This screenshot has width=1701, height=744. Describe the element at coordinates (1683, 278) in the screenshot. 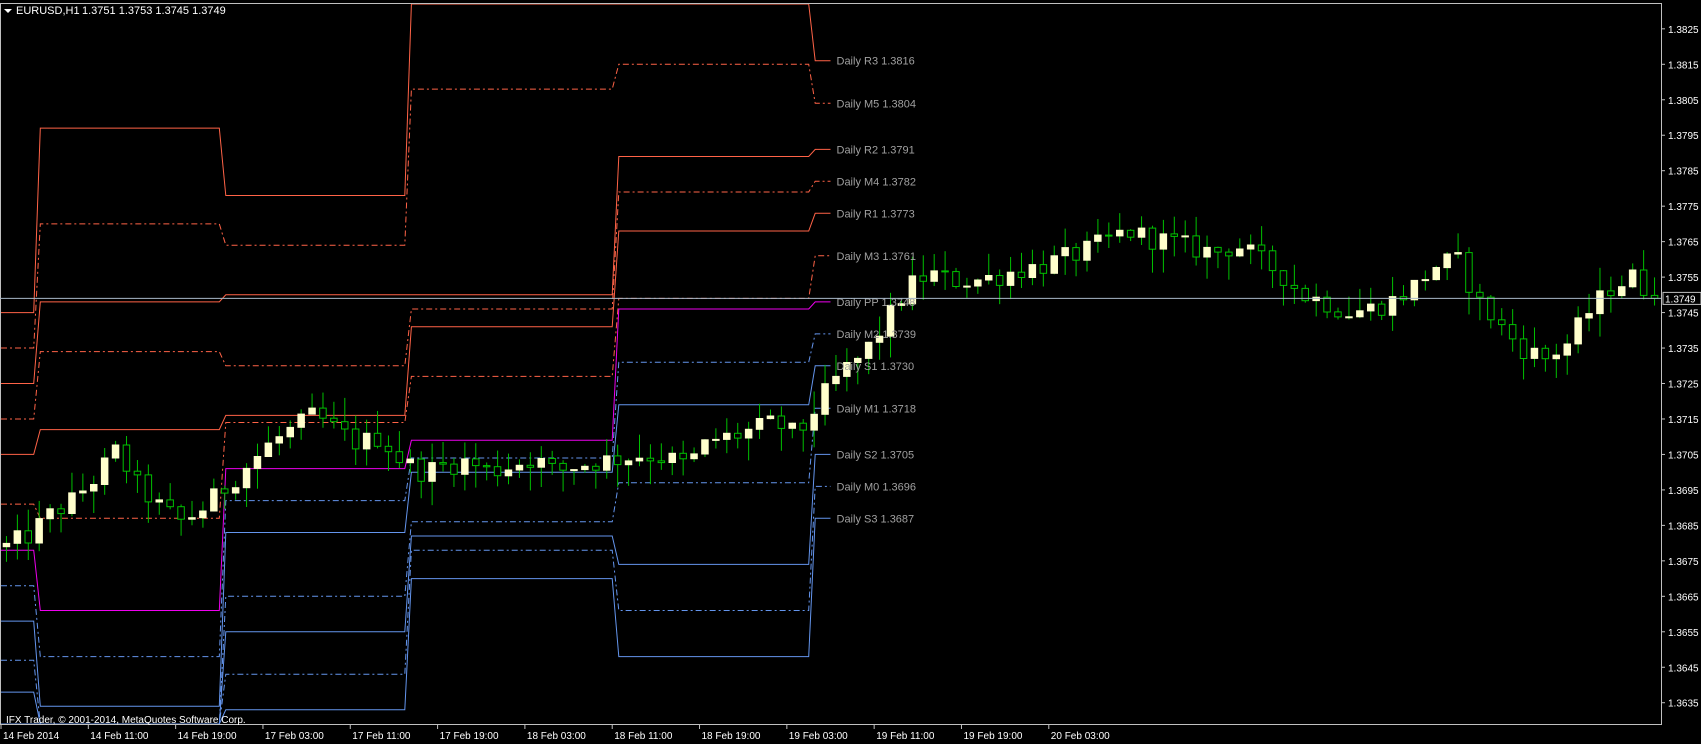

I see `y-tick-label: 1.3755` at that location.